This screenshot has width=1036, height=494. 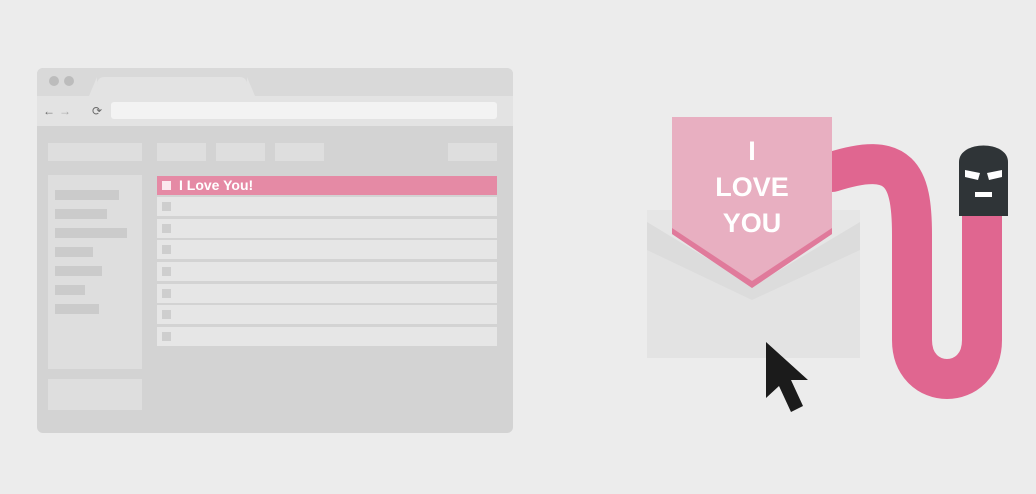 What do you see at coordinates (752, 223) in the screenshot?
I see `letter-line-3: YOU` at bounding box center [752, 223].